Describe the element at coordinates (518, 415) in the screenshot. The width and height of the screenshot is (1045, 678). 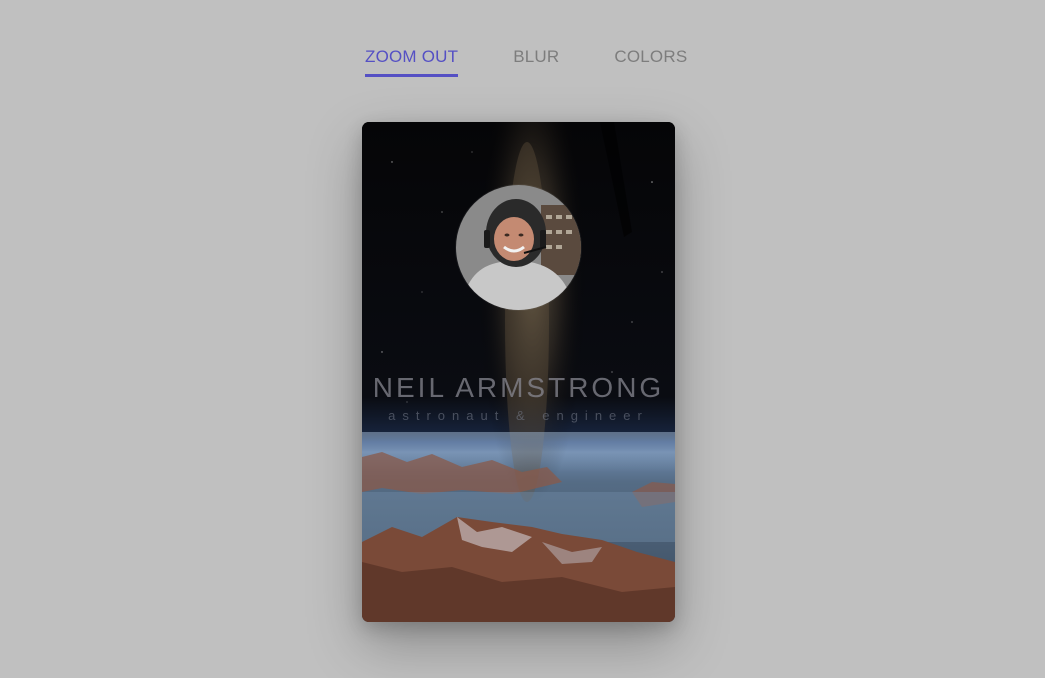
I see `profile-subtitle: astronaut & engineer` at that location.